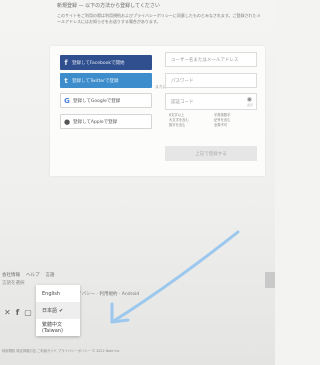 This screenshot has height=365, width=320. What do you see at coordinates (95, 122) in the screenshot?
I see `apple-signup-label: 登録してAppleで登録` at bounding box center [95, 122].